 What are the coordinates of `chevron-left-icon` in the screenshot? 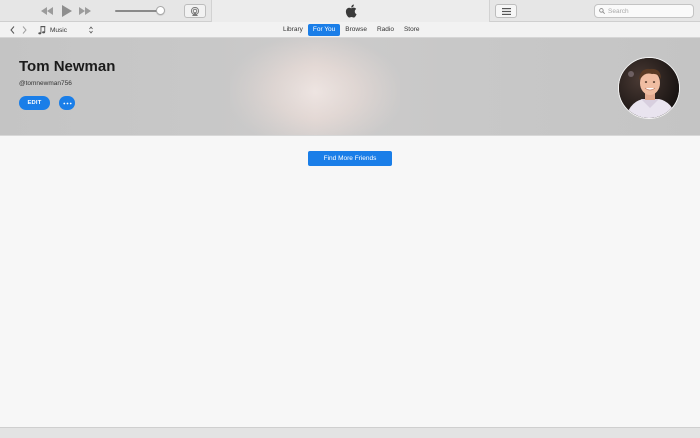 It's located at (12, 30).